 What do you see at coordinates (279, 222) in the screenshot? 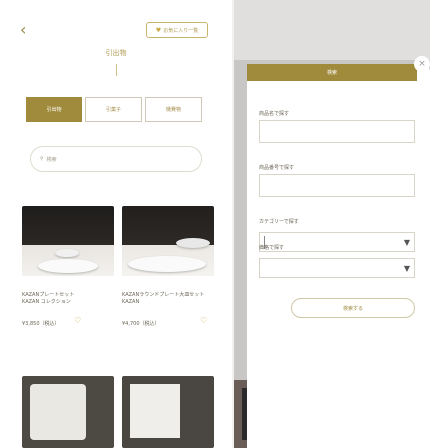
I see `category-label: カテゴリーで探す` at bounding box center [279, 222].